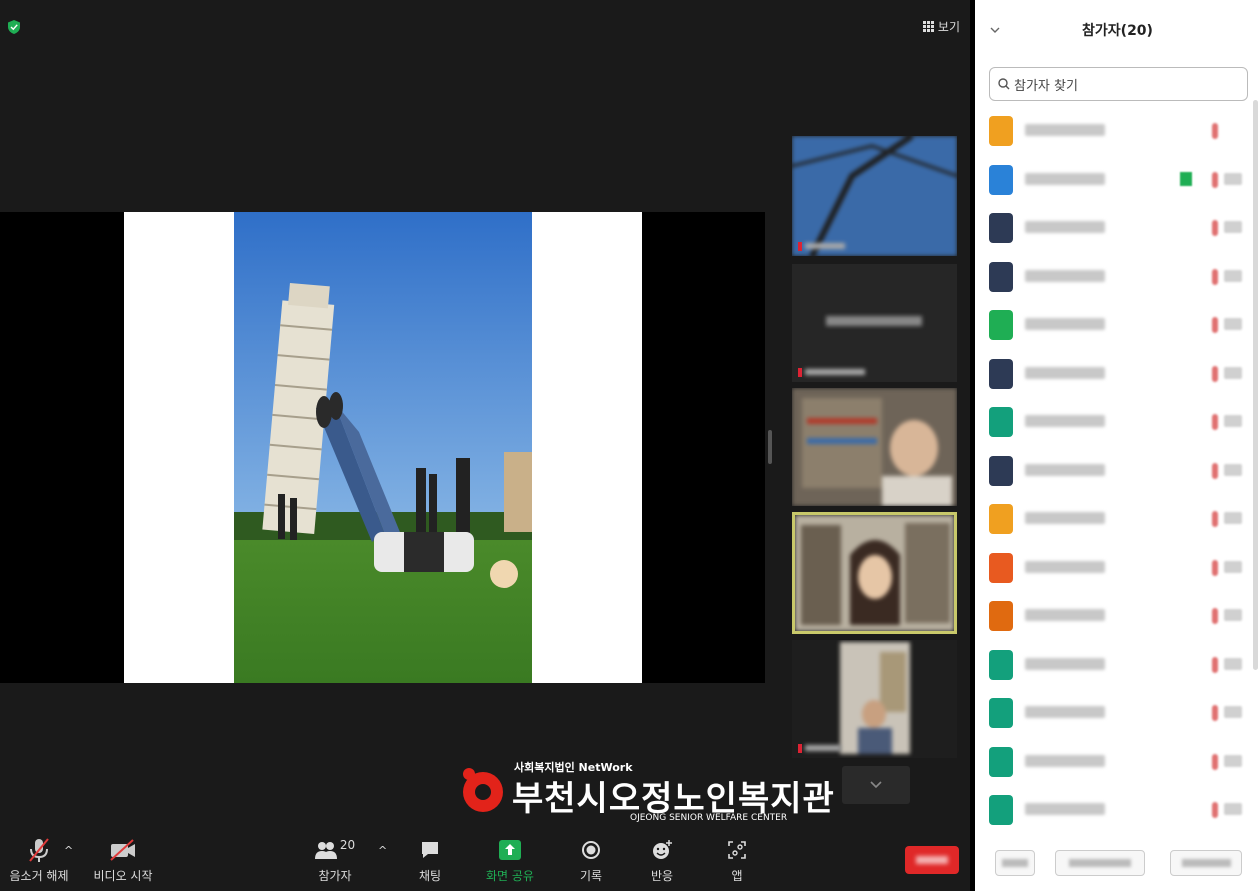  What do you see at coordinates (662, 849) in the screenshot?
I see `reaction-icon` at bounding box center [662, 849].